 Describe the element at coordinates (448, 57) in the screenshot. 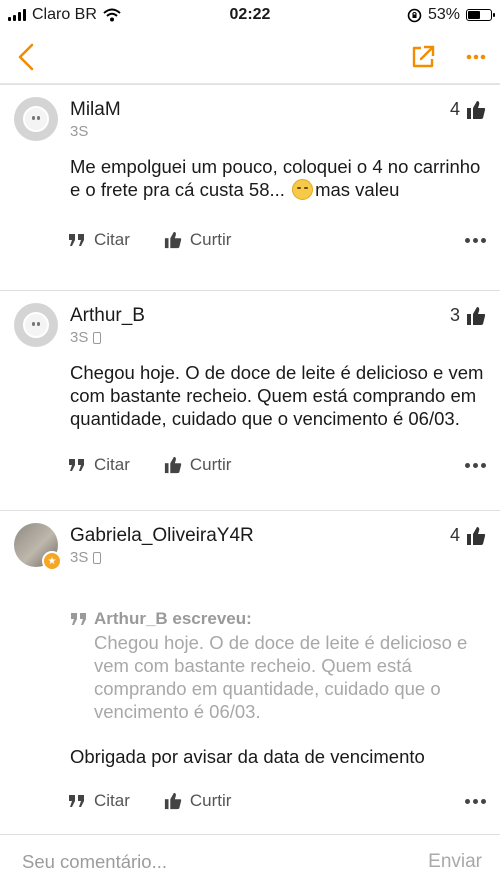

I see `nav-actions` at that location.